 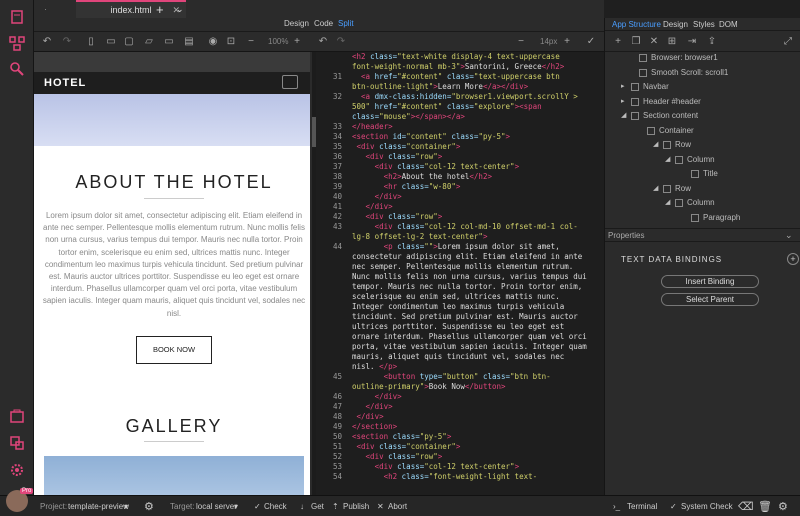 I want to click on font-decrease-icon: −, so click(x=521, y=42).